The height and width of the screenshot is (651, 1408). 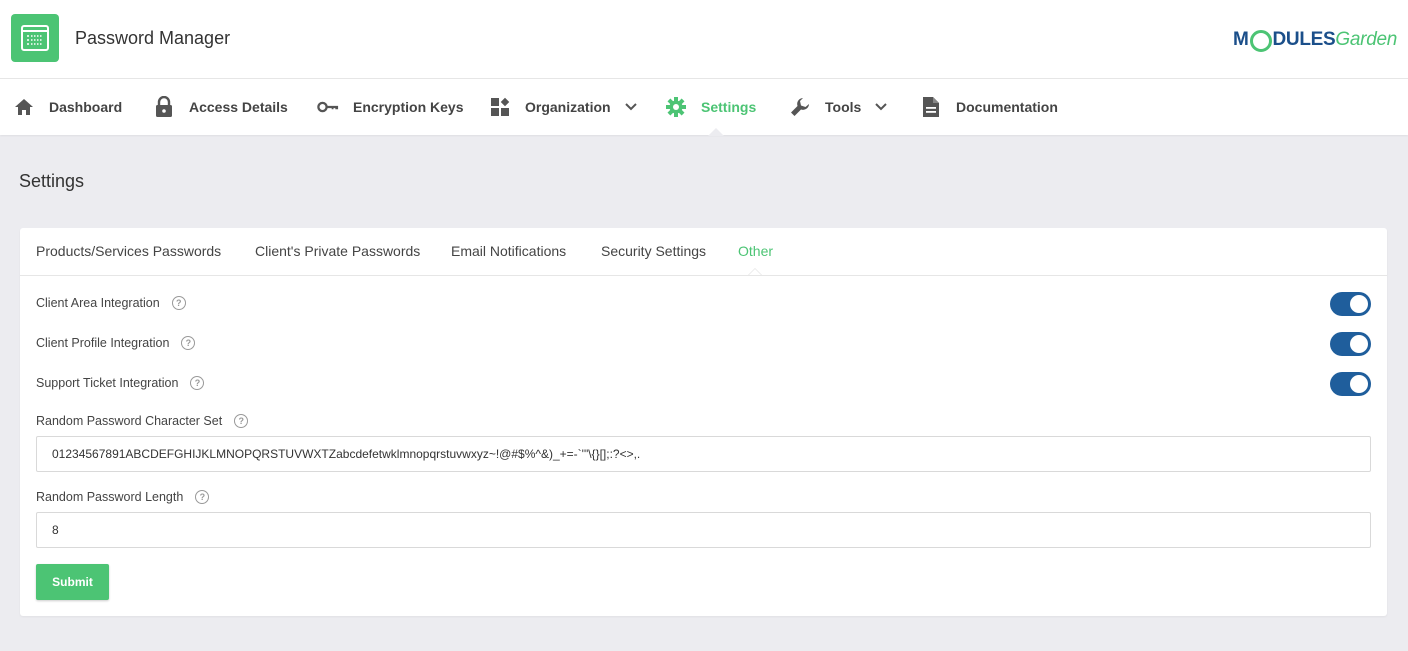 What do you see at coordinates (716, 132) in the screenshot?
I see `nav-active-indicator` at bounding box center [716, 132].